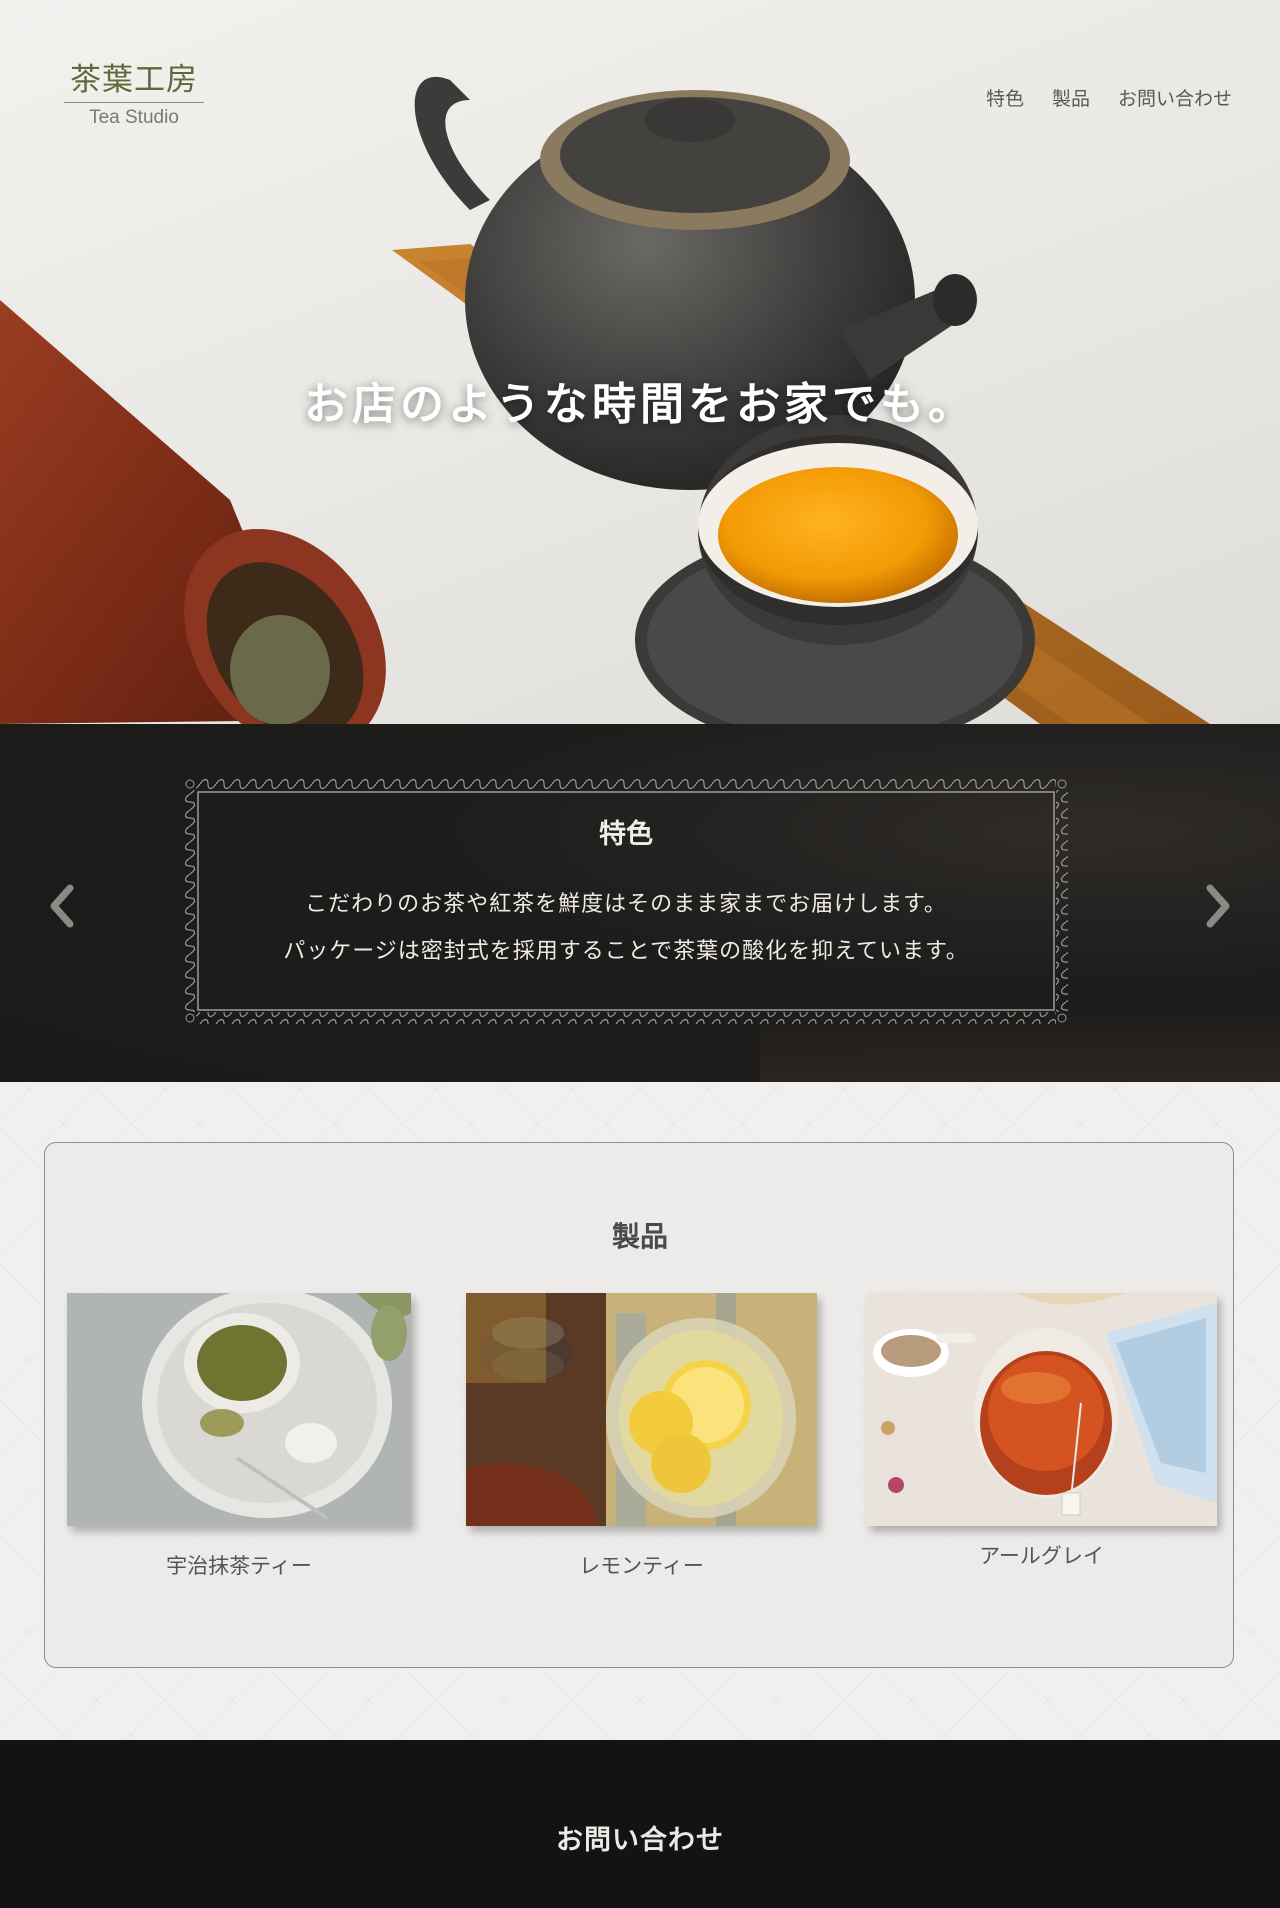 The height and width of the screenshot is (1908, 1280). Describe the element at coordinates (64, 906) in the screenshot. I see `chevron-left-icon` at that location.